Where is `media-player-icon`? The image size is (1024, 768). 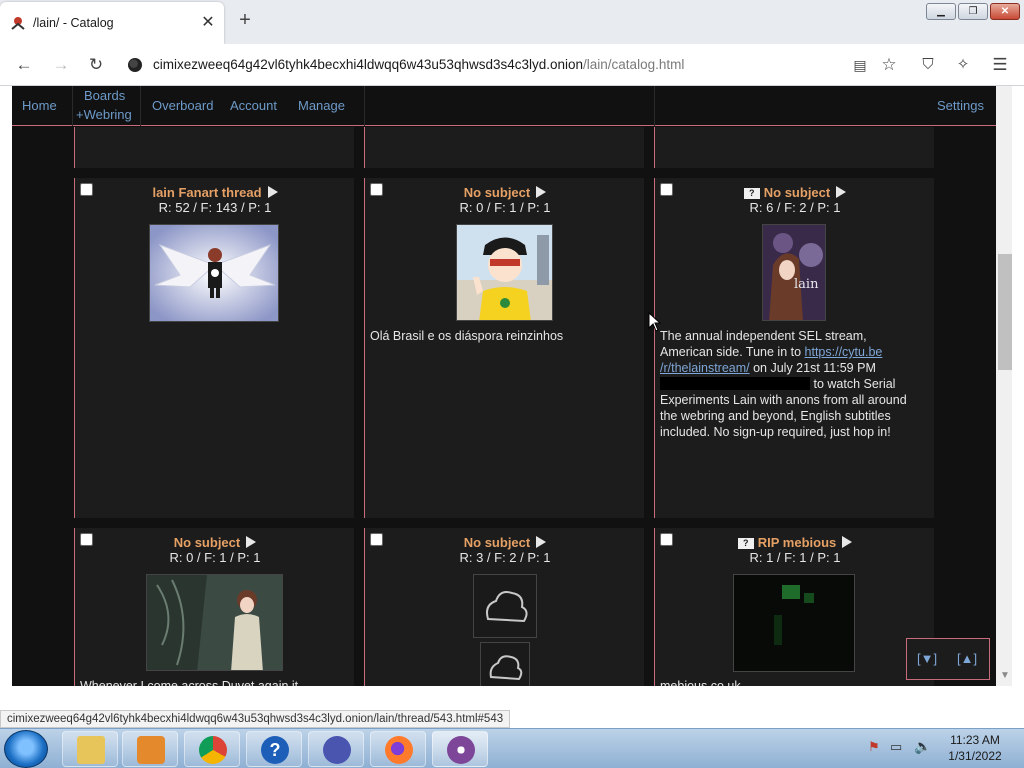 media-player-icon is located at coordinates (151, 750).